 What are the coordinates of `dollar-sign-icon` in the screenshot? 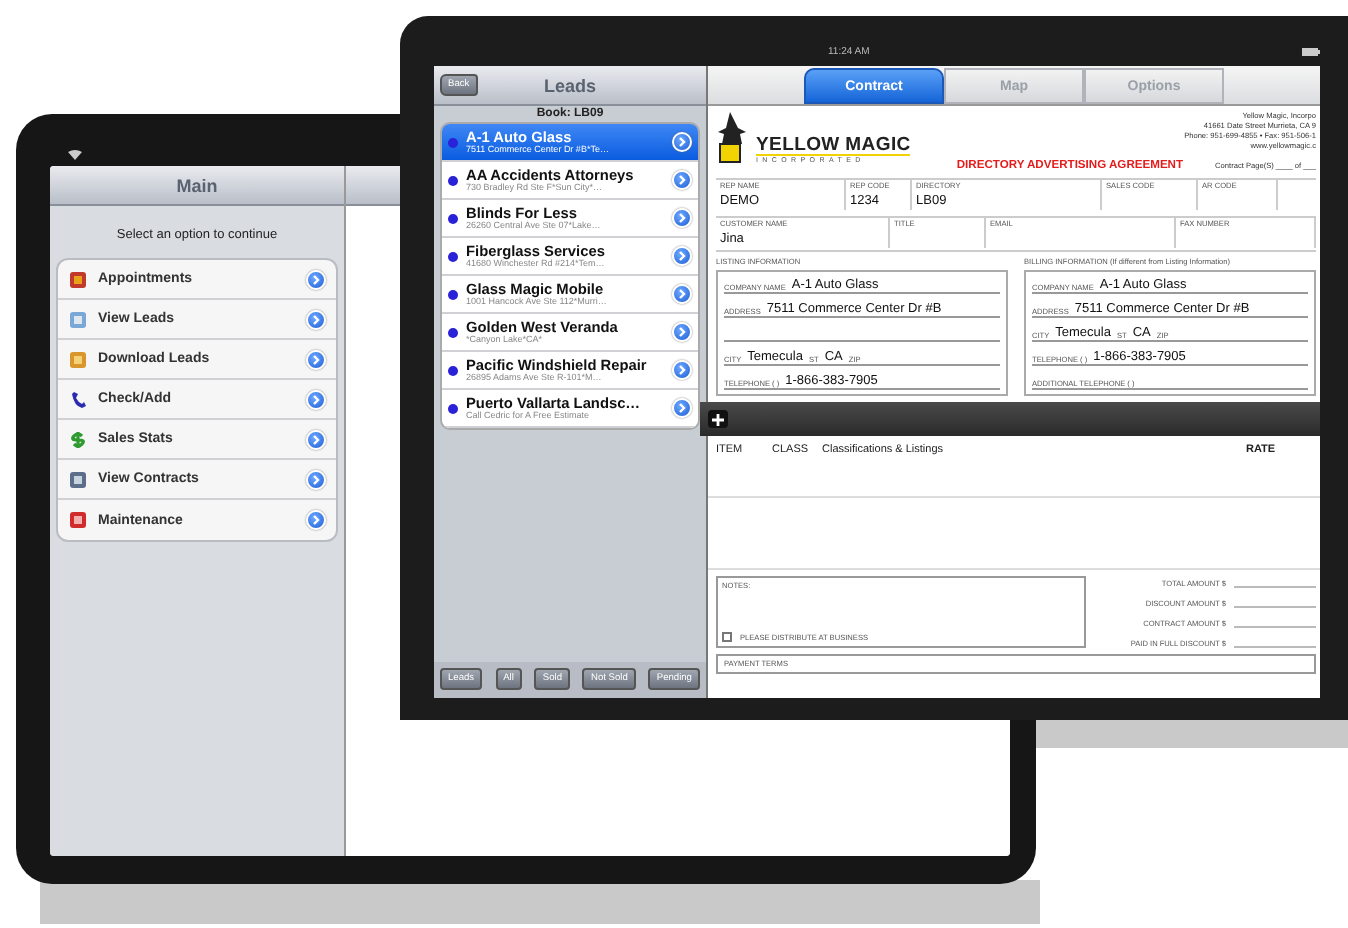 It's located at (78, 439).